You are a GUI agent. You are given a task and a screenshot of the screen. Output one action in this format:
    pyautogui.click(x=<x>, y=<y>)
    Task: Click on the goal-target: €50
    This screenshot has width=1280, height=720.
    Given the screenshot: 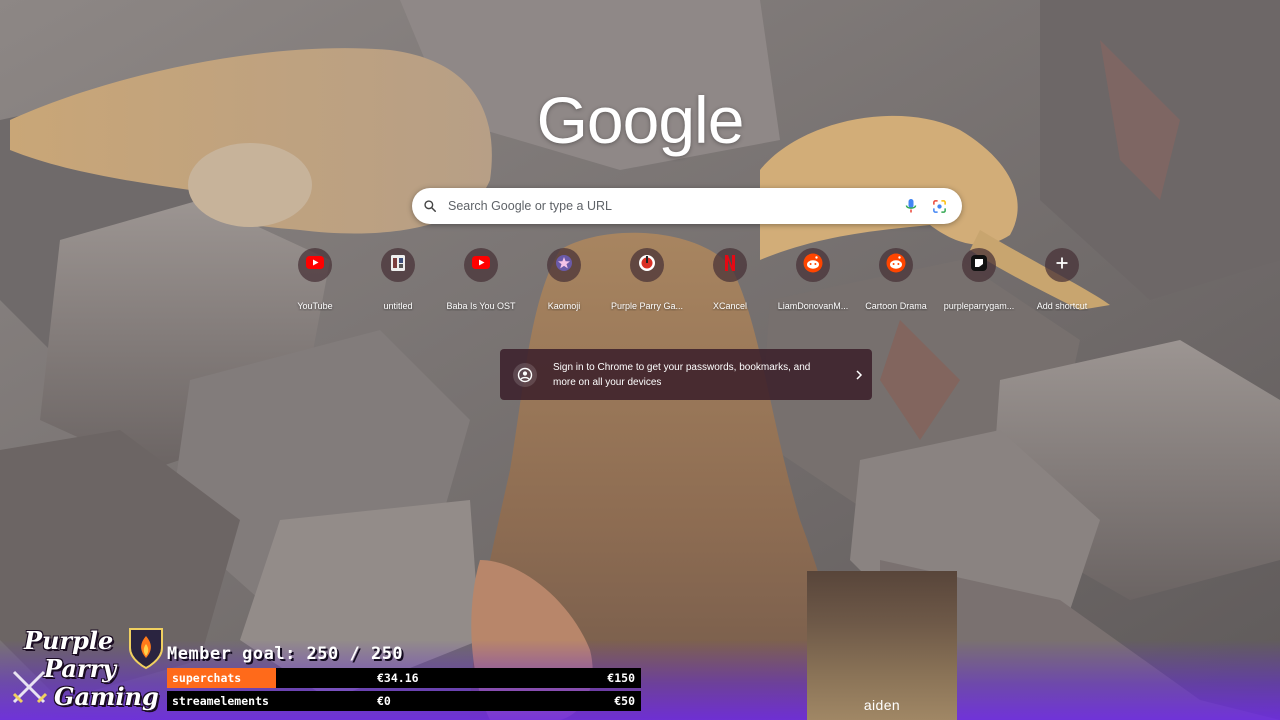 What is the action you would take?
    pyautogui.click(x=624, y=701)
    